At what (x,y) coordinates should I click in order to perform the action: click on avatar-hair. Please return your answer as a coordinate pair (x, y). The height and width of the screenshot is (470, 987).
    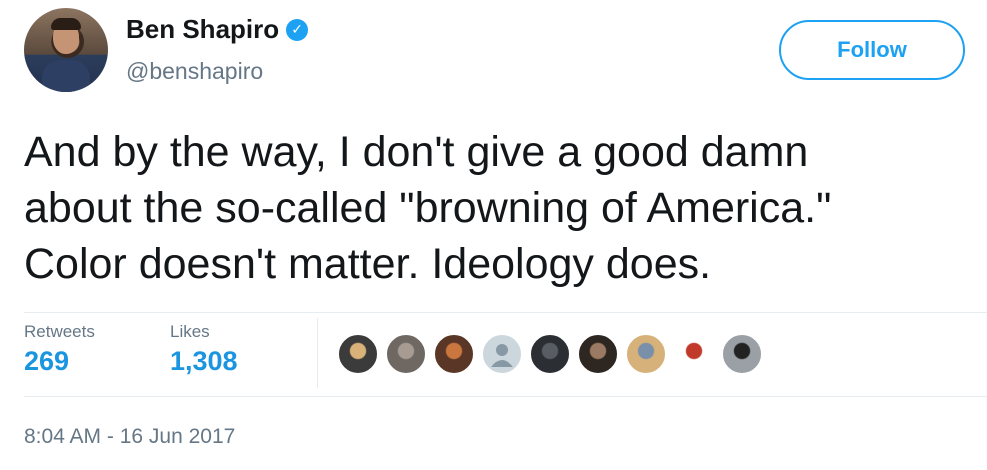
    Looking at the image, I should click on (66, 24).